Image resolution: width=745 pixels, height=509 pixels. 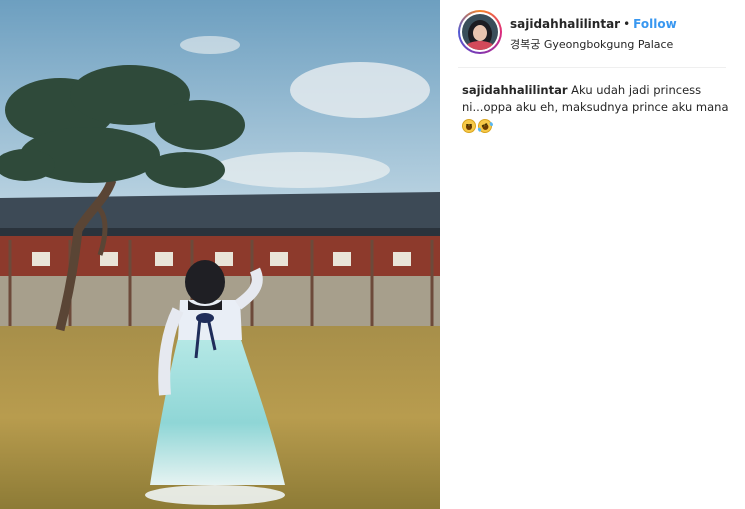 What do you see at coordinates (655, 24) in the screenshot?
I see `follow-button: Follow` at bounding box center [655, 24].